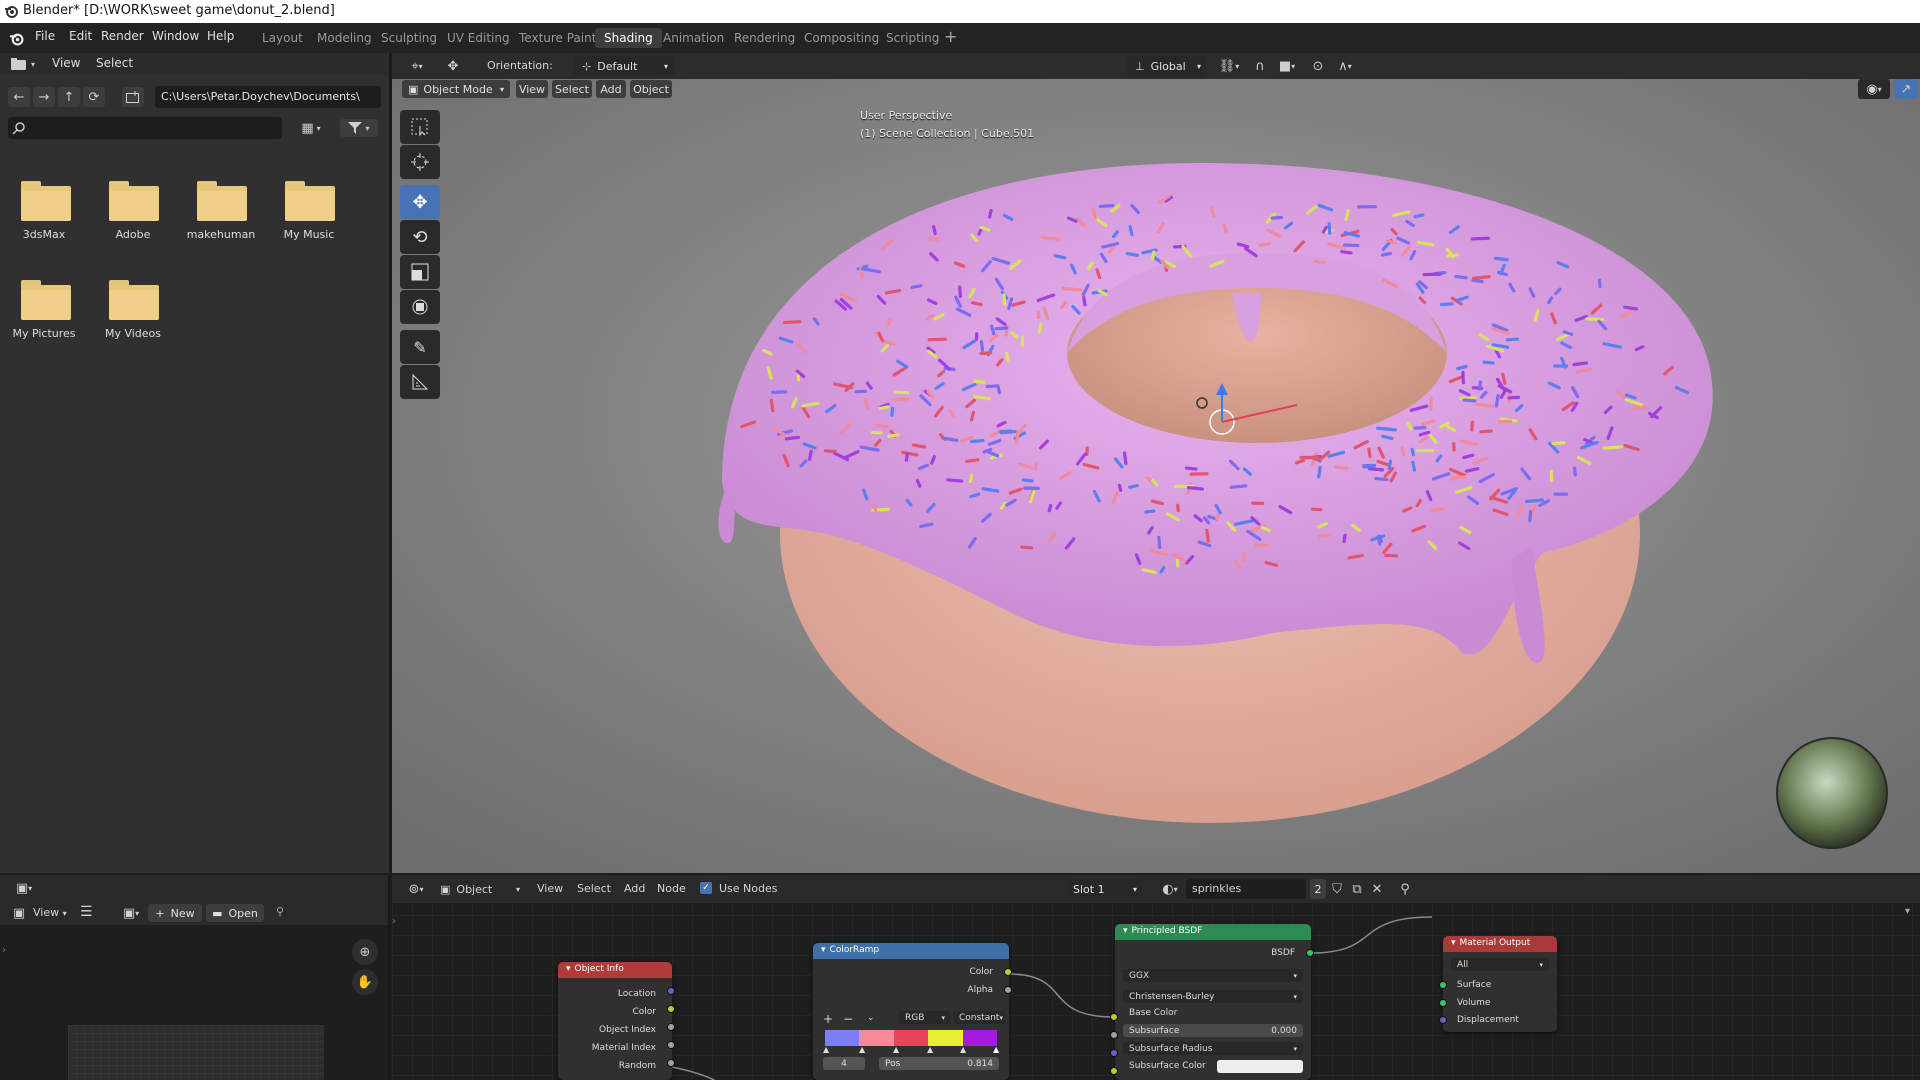 This screenshot has height=1080, width=1920. Describe the element at coordinates (1443, 1003) in the screenshot. I see `socket-volume` at that location.